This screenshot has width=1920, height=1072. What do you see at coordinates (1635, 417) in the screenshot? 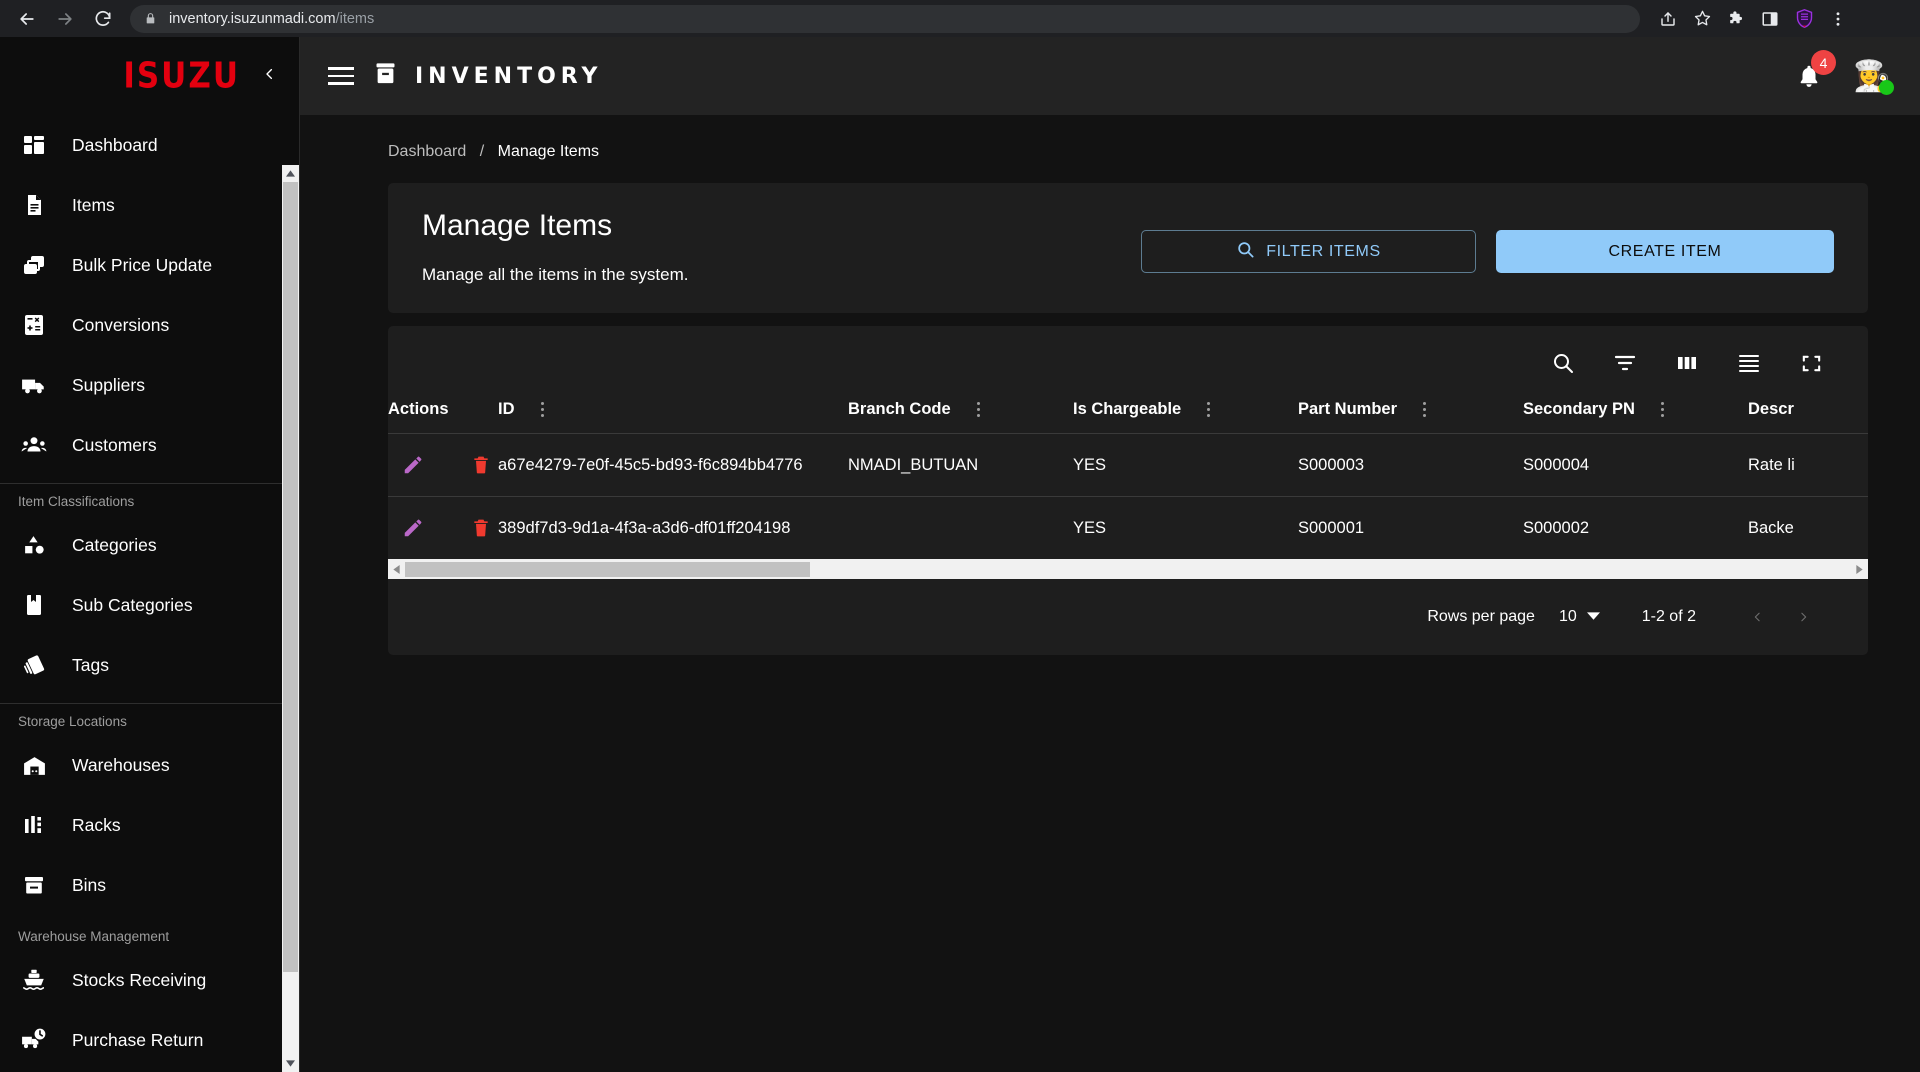
I see `column-header-secondary-pn: Secondary PN` at bounding box center [1635, 417].